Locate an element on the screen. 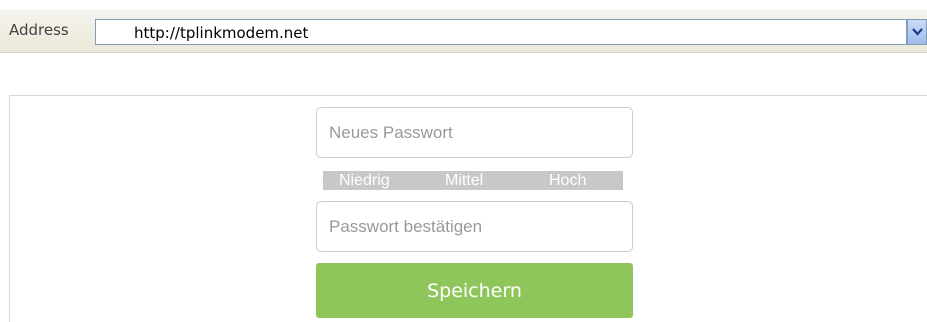 This screenshot has width=927, height=322. password-strength-bar: Niedrig Mittel Hoch is located at coordinates (473, 180).